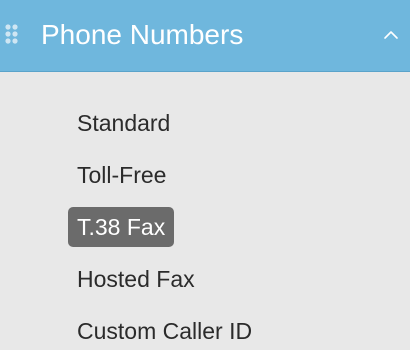 Image resolution: width=410 pixels, height=350 pixels. What do you see at coordinates (164, 331) in the screenshot?
I see `menu-item-custom-caller-id: Custom Caller ID` at bounding box center [164, 331].